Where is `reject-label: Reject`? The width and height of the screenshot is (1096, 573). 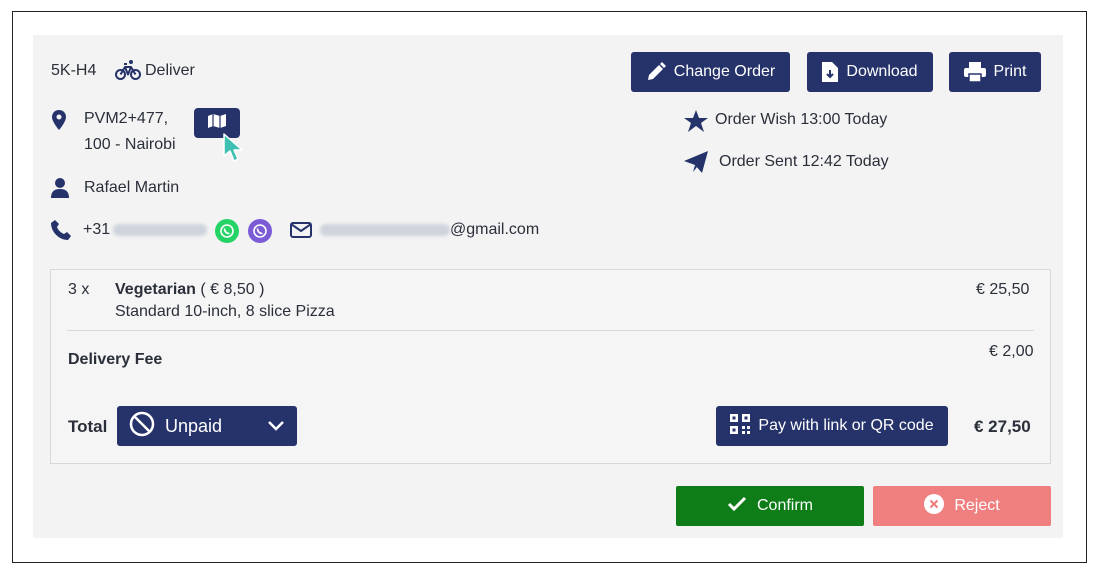 reject-label: Reject is located at coordinates (977, 505).